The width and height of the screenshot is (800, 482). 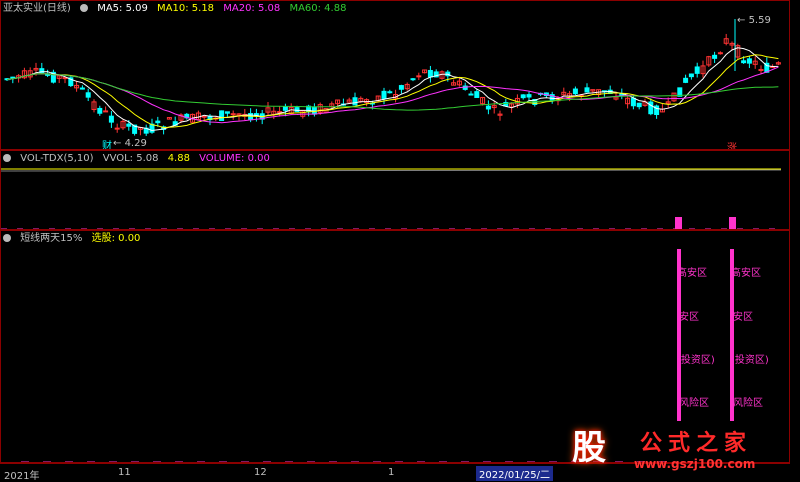 What do you see at coordinates (695, 464) in the screenshot?
I see `brand-url: www.gszj100.com` at bounding box center [695, 464].